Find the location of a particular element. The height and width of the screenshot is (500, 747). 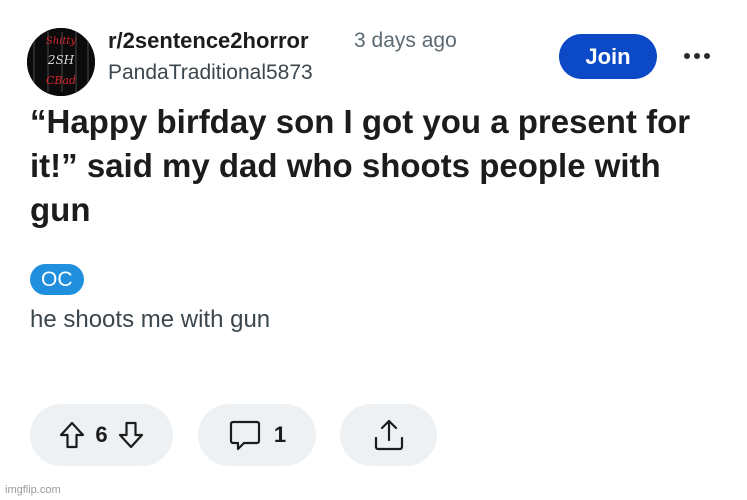

subreddit-avatar: Shitty 2SH CBad is located at coordinates (61, 62).